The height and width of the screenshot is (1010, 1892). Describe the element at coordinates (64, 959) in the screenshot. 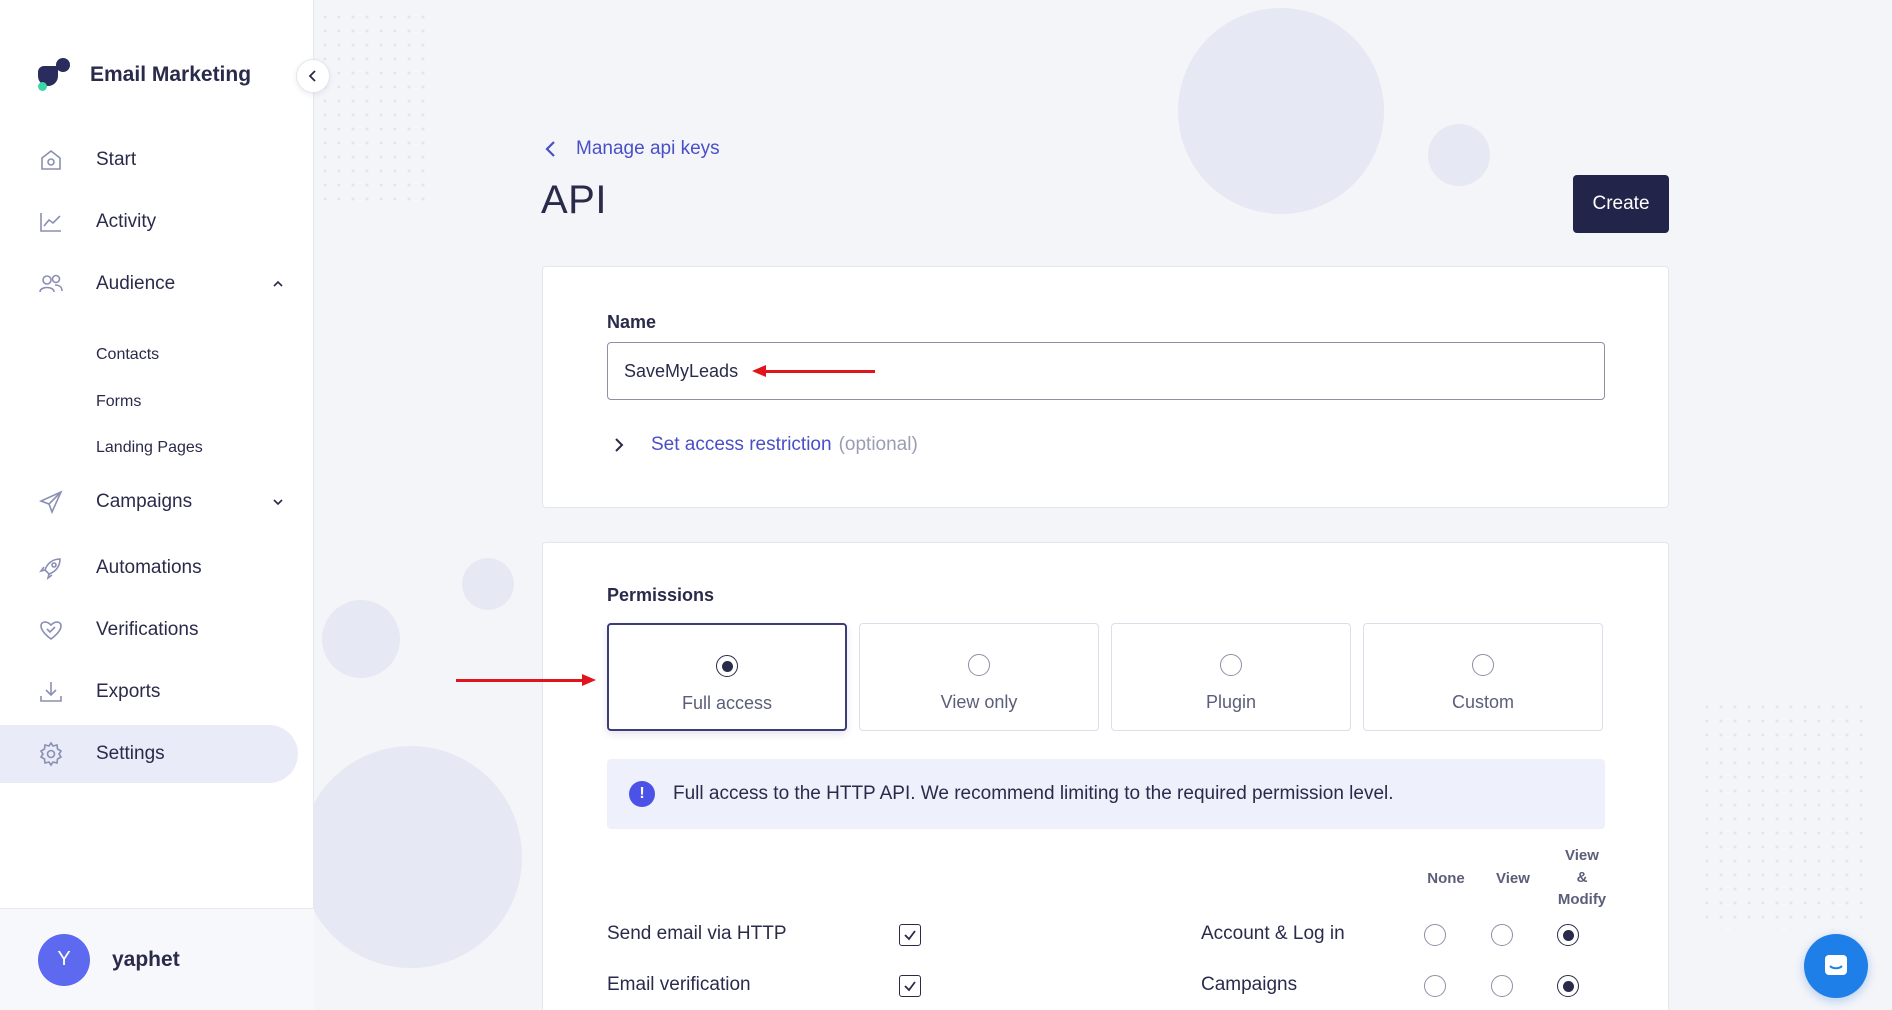

I see `avatar: Y` at that location.